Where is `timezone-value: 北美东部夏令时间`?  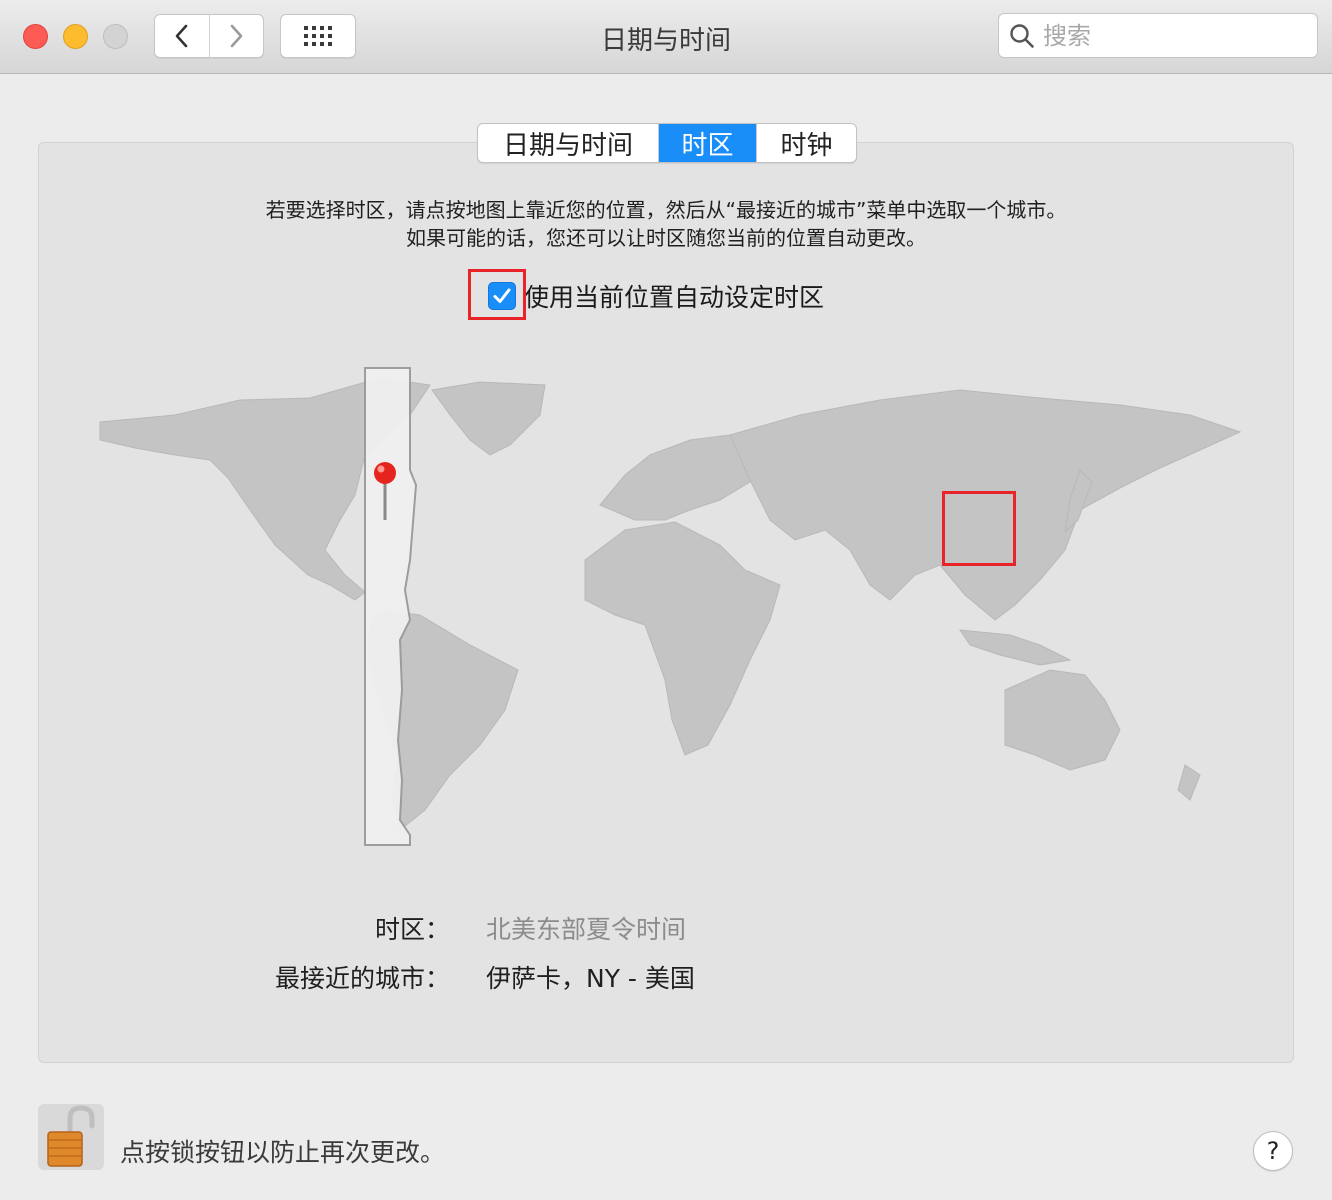 timezone-value: 北美东部夏令时间 is located at coordinates (586, 929).